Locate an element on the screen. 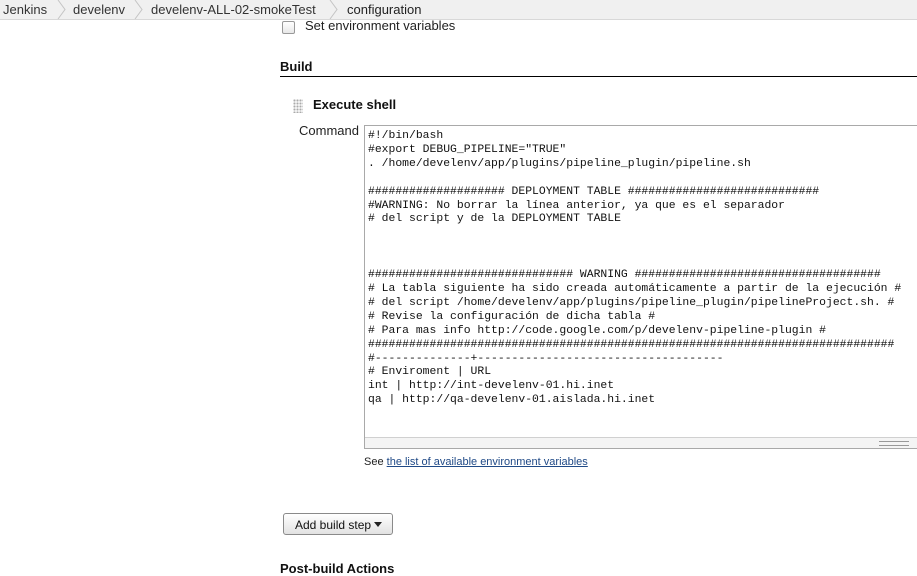 This screenshot has width=917, height=576. build-section-title: Build is located at coordinates (598, 68).